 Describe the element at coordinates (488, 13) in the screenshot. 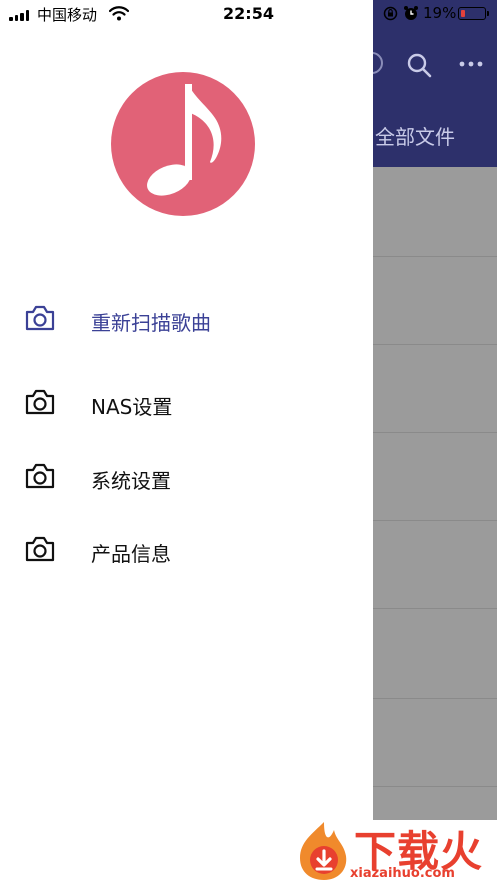

I see `battery-tip` at that location.